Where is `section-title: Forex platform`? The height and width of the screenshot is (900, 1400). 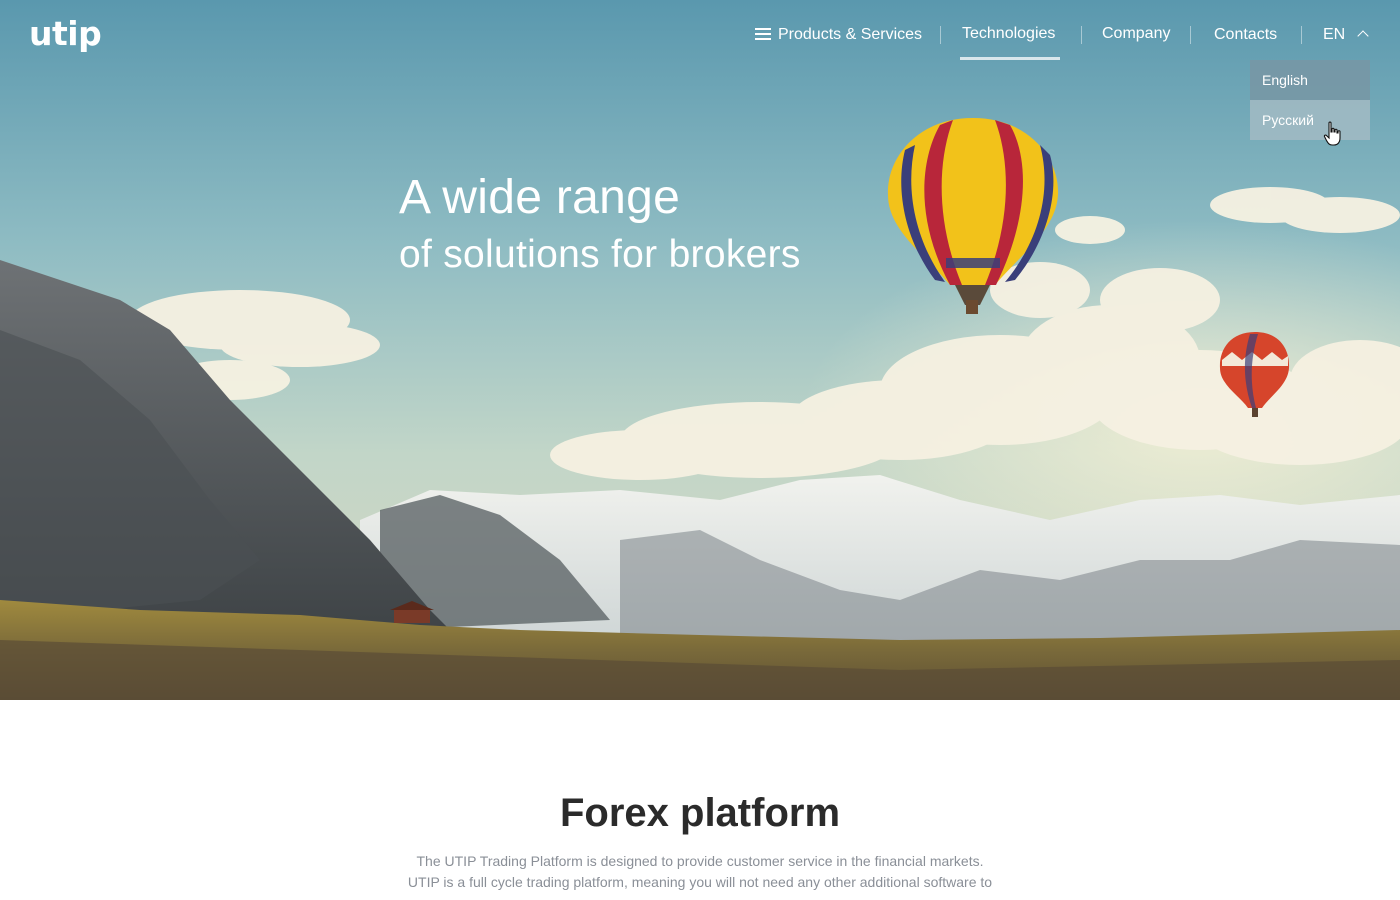
section-title: Forex platform is located at coordinates (700, 813).